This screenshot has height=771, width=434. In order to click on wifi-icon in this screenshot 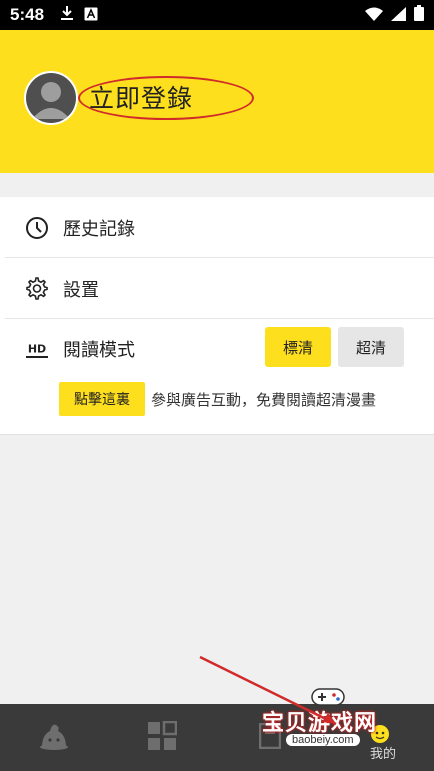, I will do `click(374, 15)`.